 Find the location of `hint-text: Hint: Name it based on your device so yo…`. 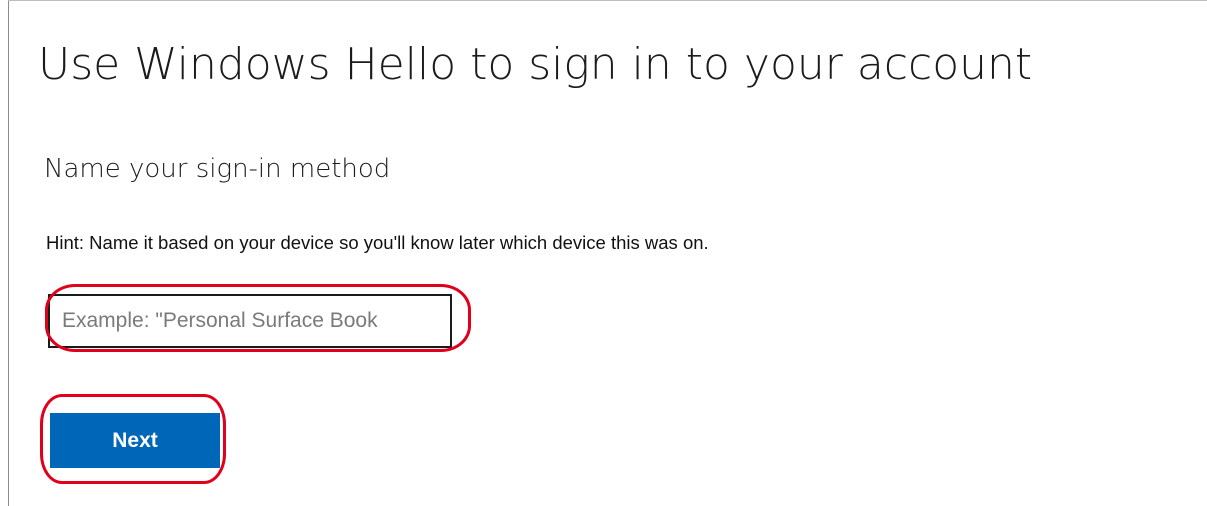

hint-text: Hint: Name it based on your device so yo… is located at coordinates (377, 242).